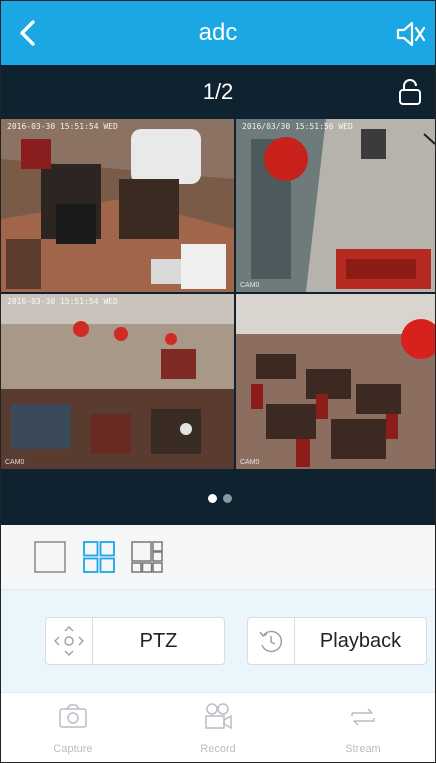 This screenshot has width=436, height=763. Describe the element at coordinates (218, 716) in the screenshot. I see `video-camera-icon` at that location.